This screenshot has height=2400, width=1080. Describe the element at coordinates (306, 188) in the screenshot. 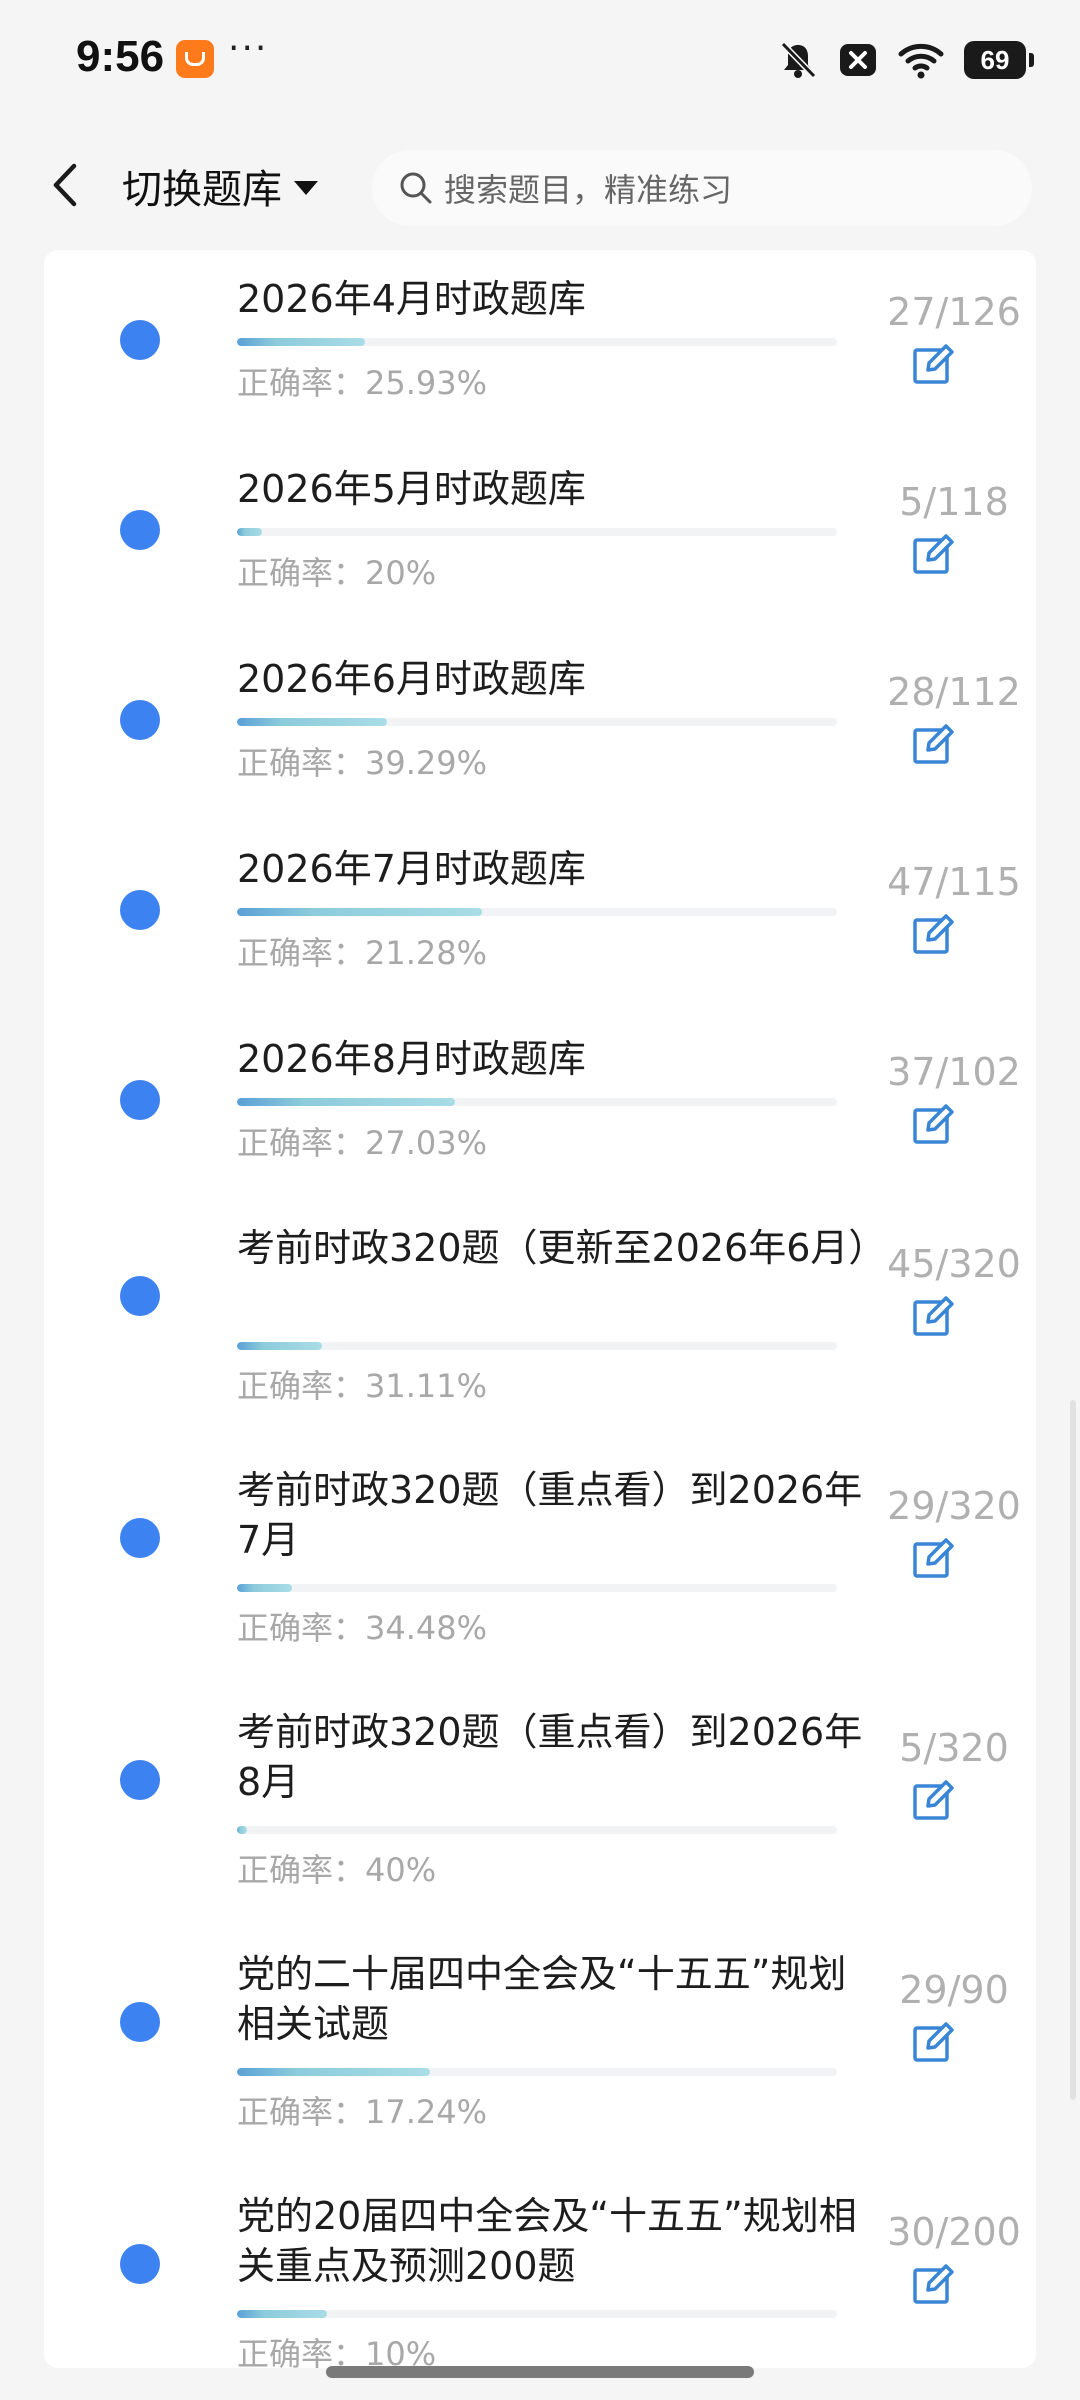

I see `caret-down-icon` at that location.